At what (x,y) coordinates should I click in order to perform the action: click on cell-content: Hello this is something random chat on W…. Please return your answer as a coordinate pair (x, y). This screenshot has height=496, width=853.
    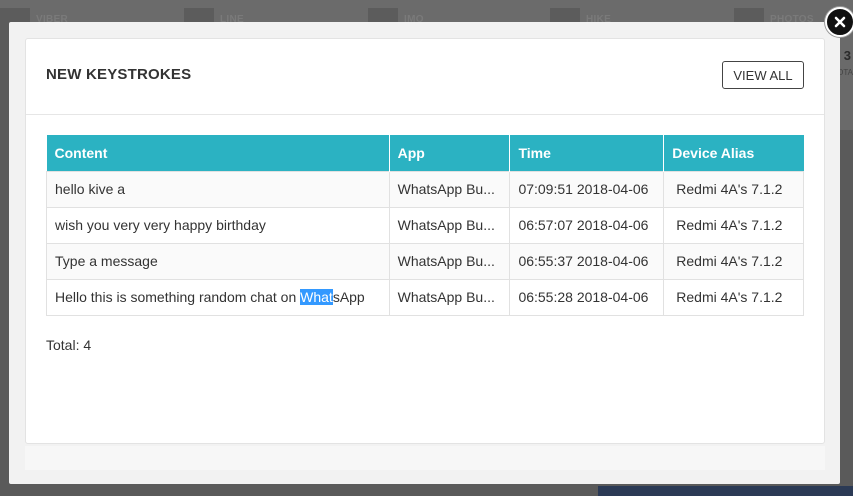
    Looking at the image, I should click on (218, 297).